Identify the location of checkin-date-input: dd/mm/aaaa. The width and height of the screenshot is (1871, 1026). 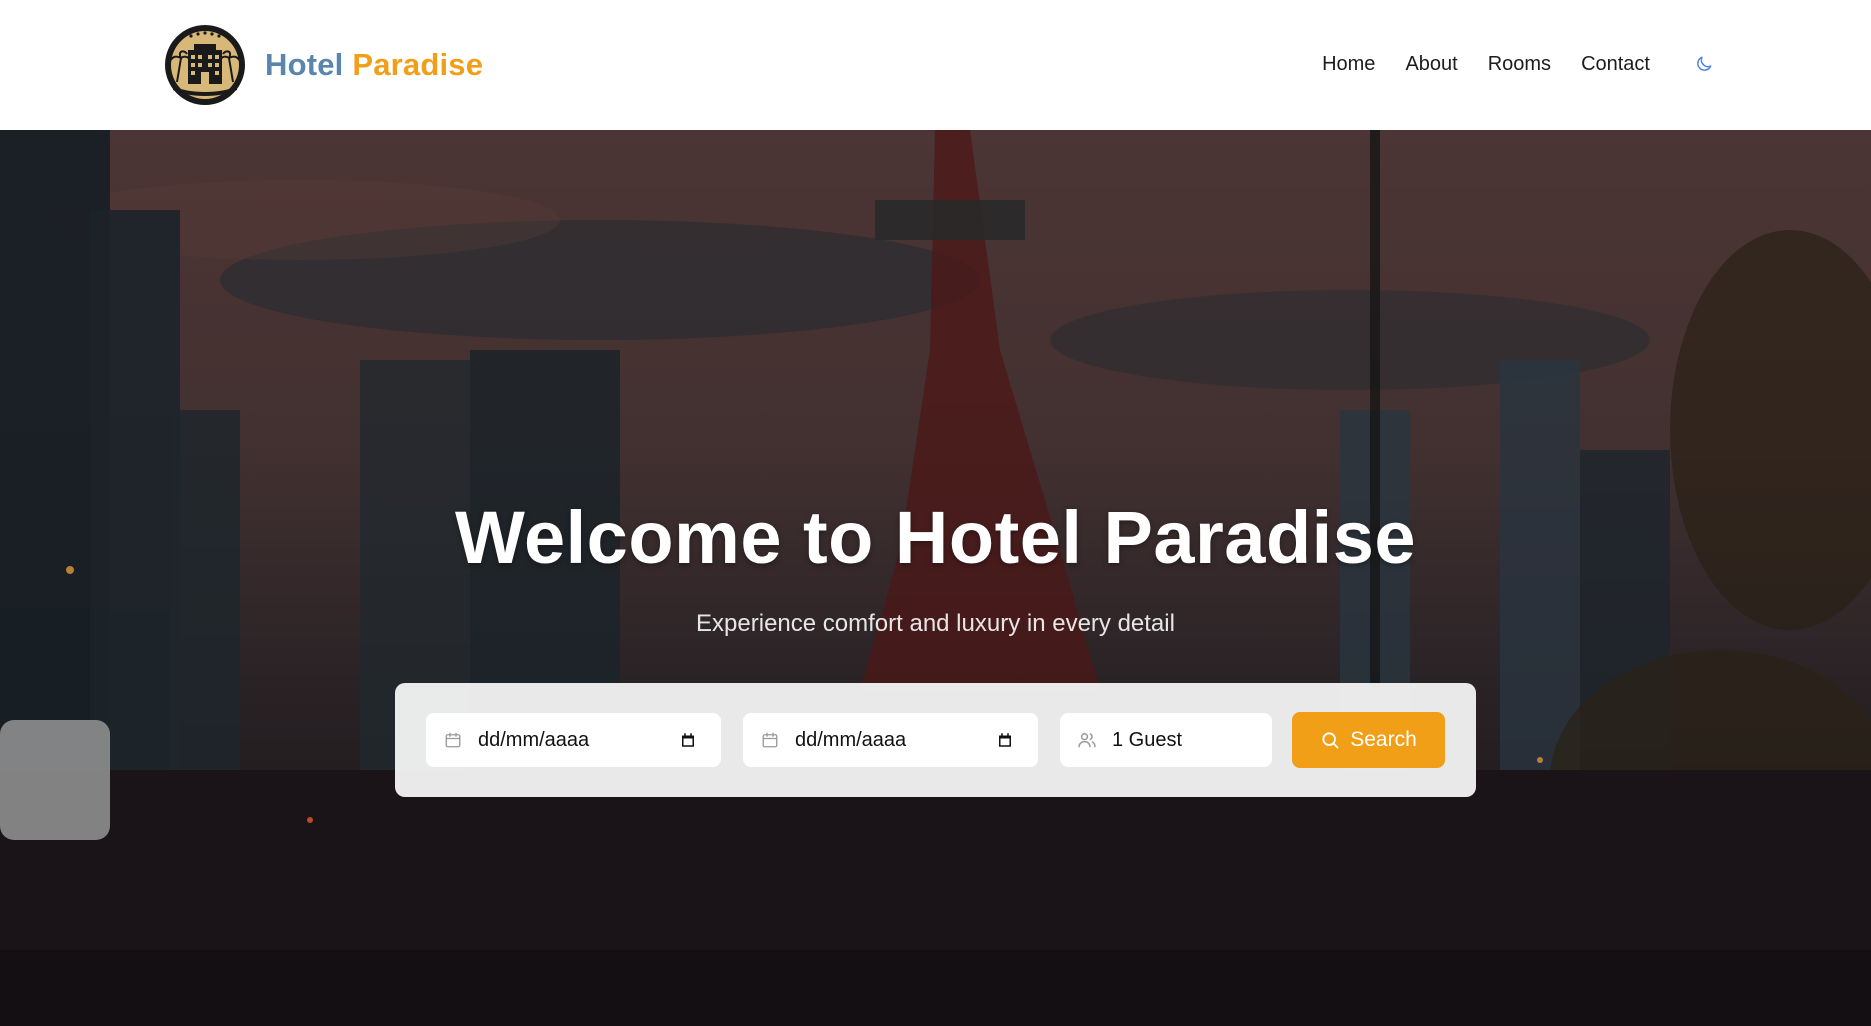
(573, 740).